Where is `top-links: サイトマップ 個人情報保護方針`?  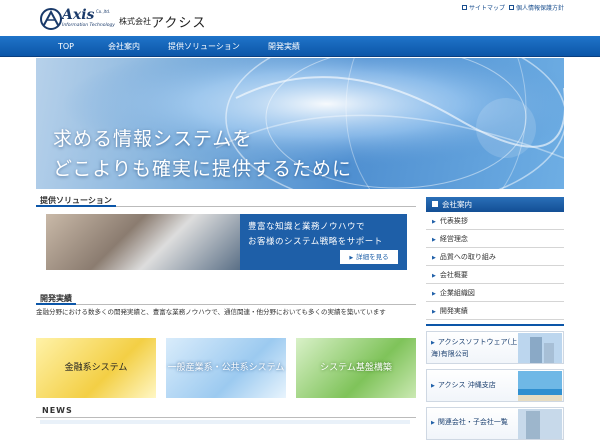 top-links: サイトマップ 個人情報保護方針 is located at coordinates (512, 7).